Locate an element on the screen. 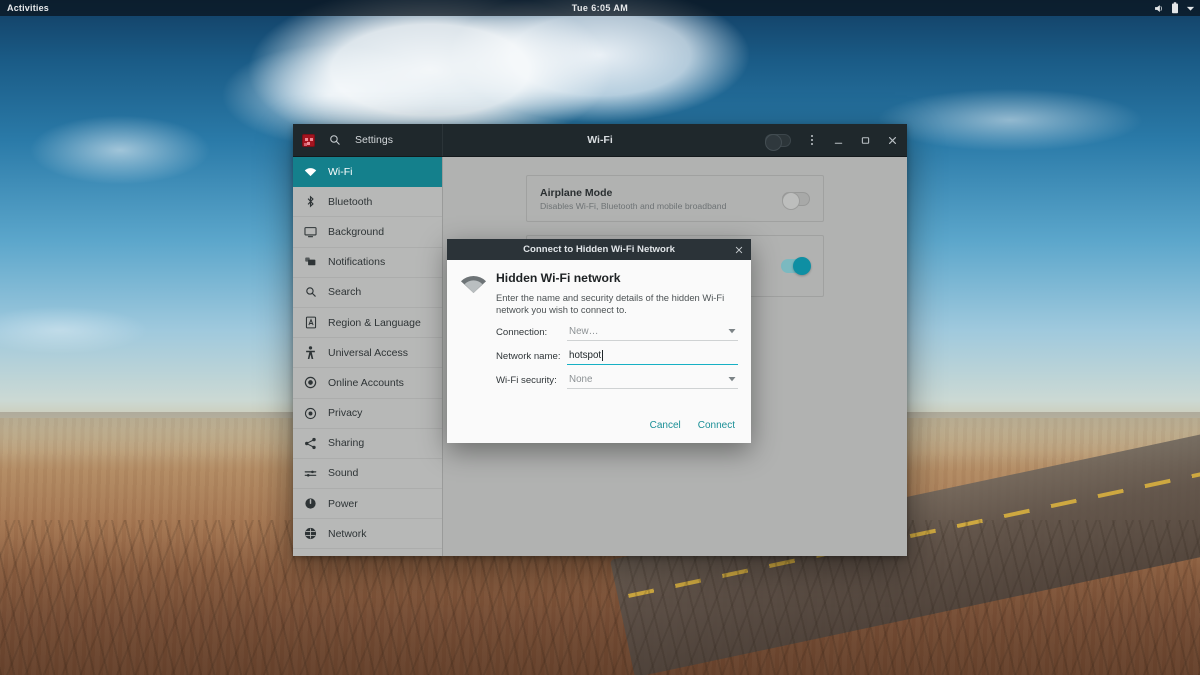 The width and height of the screenshot is (1200, 675). network-name-row: Network name: hotspot is located at coordinates (617, 357).